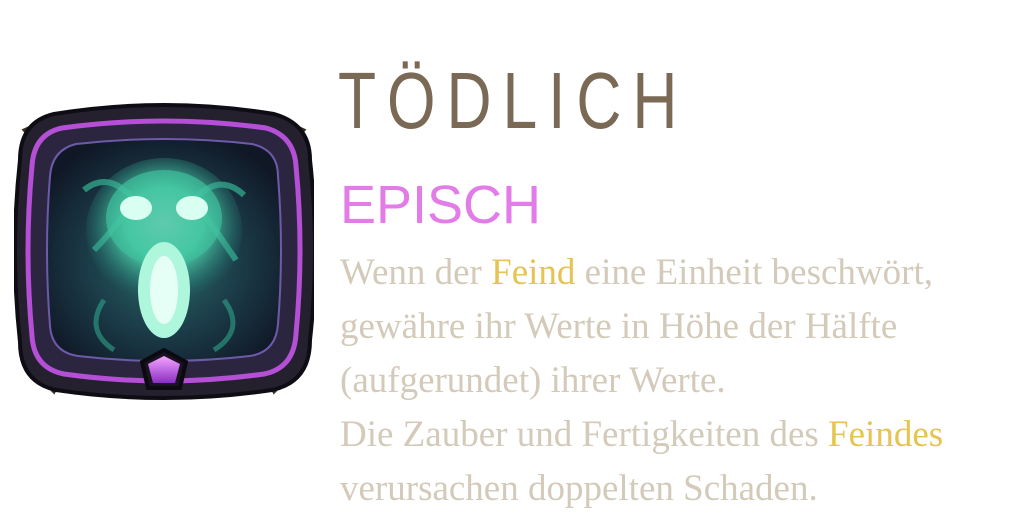  Describe the element at coordinates (642, 434) in the screenshot. I see `description-line-4: Die Zauber und Fertigkeiten des Feindes` at that location.